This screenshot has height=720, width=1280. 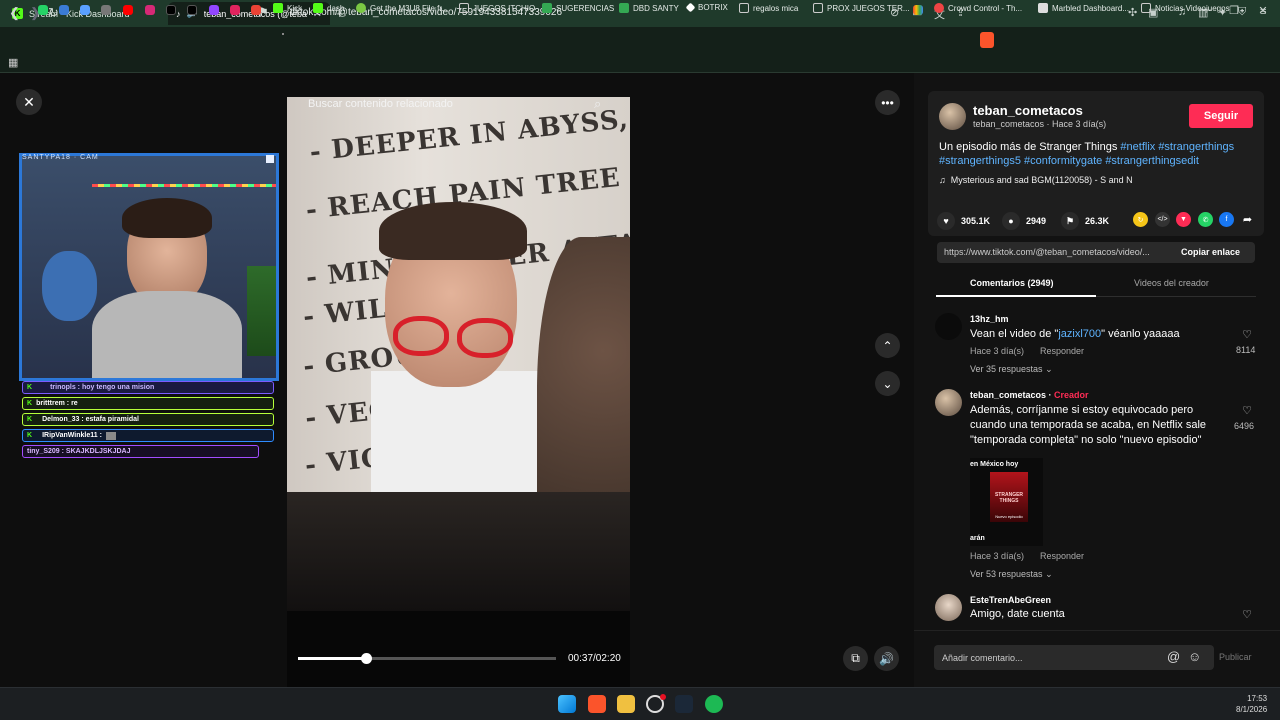 I want to click on bookmark-kick: Kick, so click(x=287, y=8).